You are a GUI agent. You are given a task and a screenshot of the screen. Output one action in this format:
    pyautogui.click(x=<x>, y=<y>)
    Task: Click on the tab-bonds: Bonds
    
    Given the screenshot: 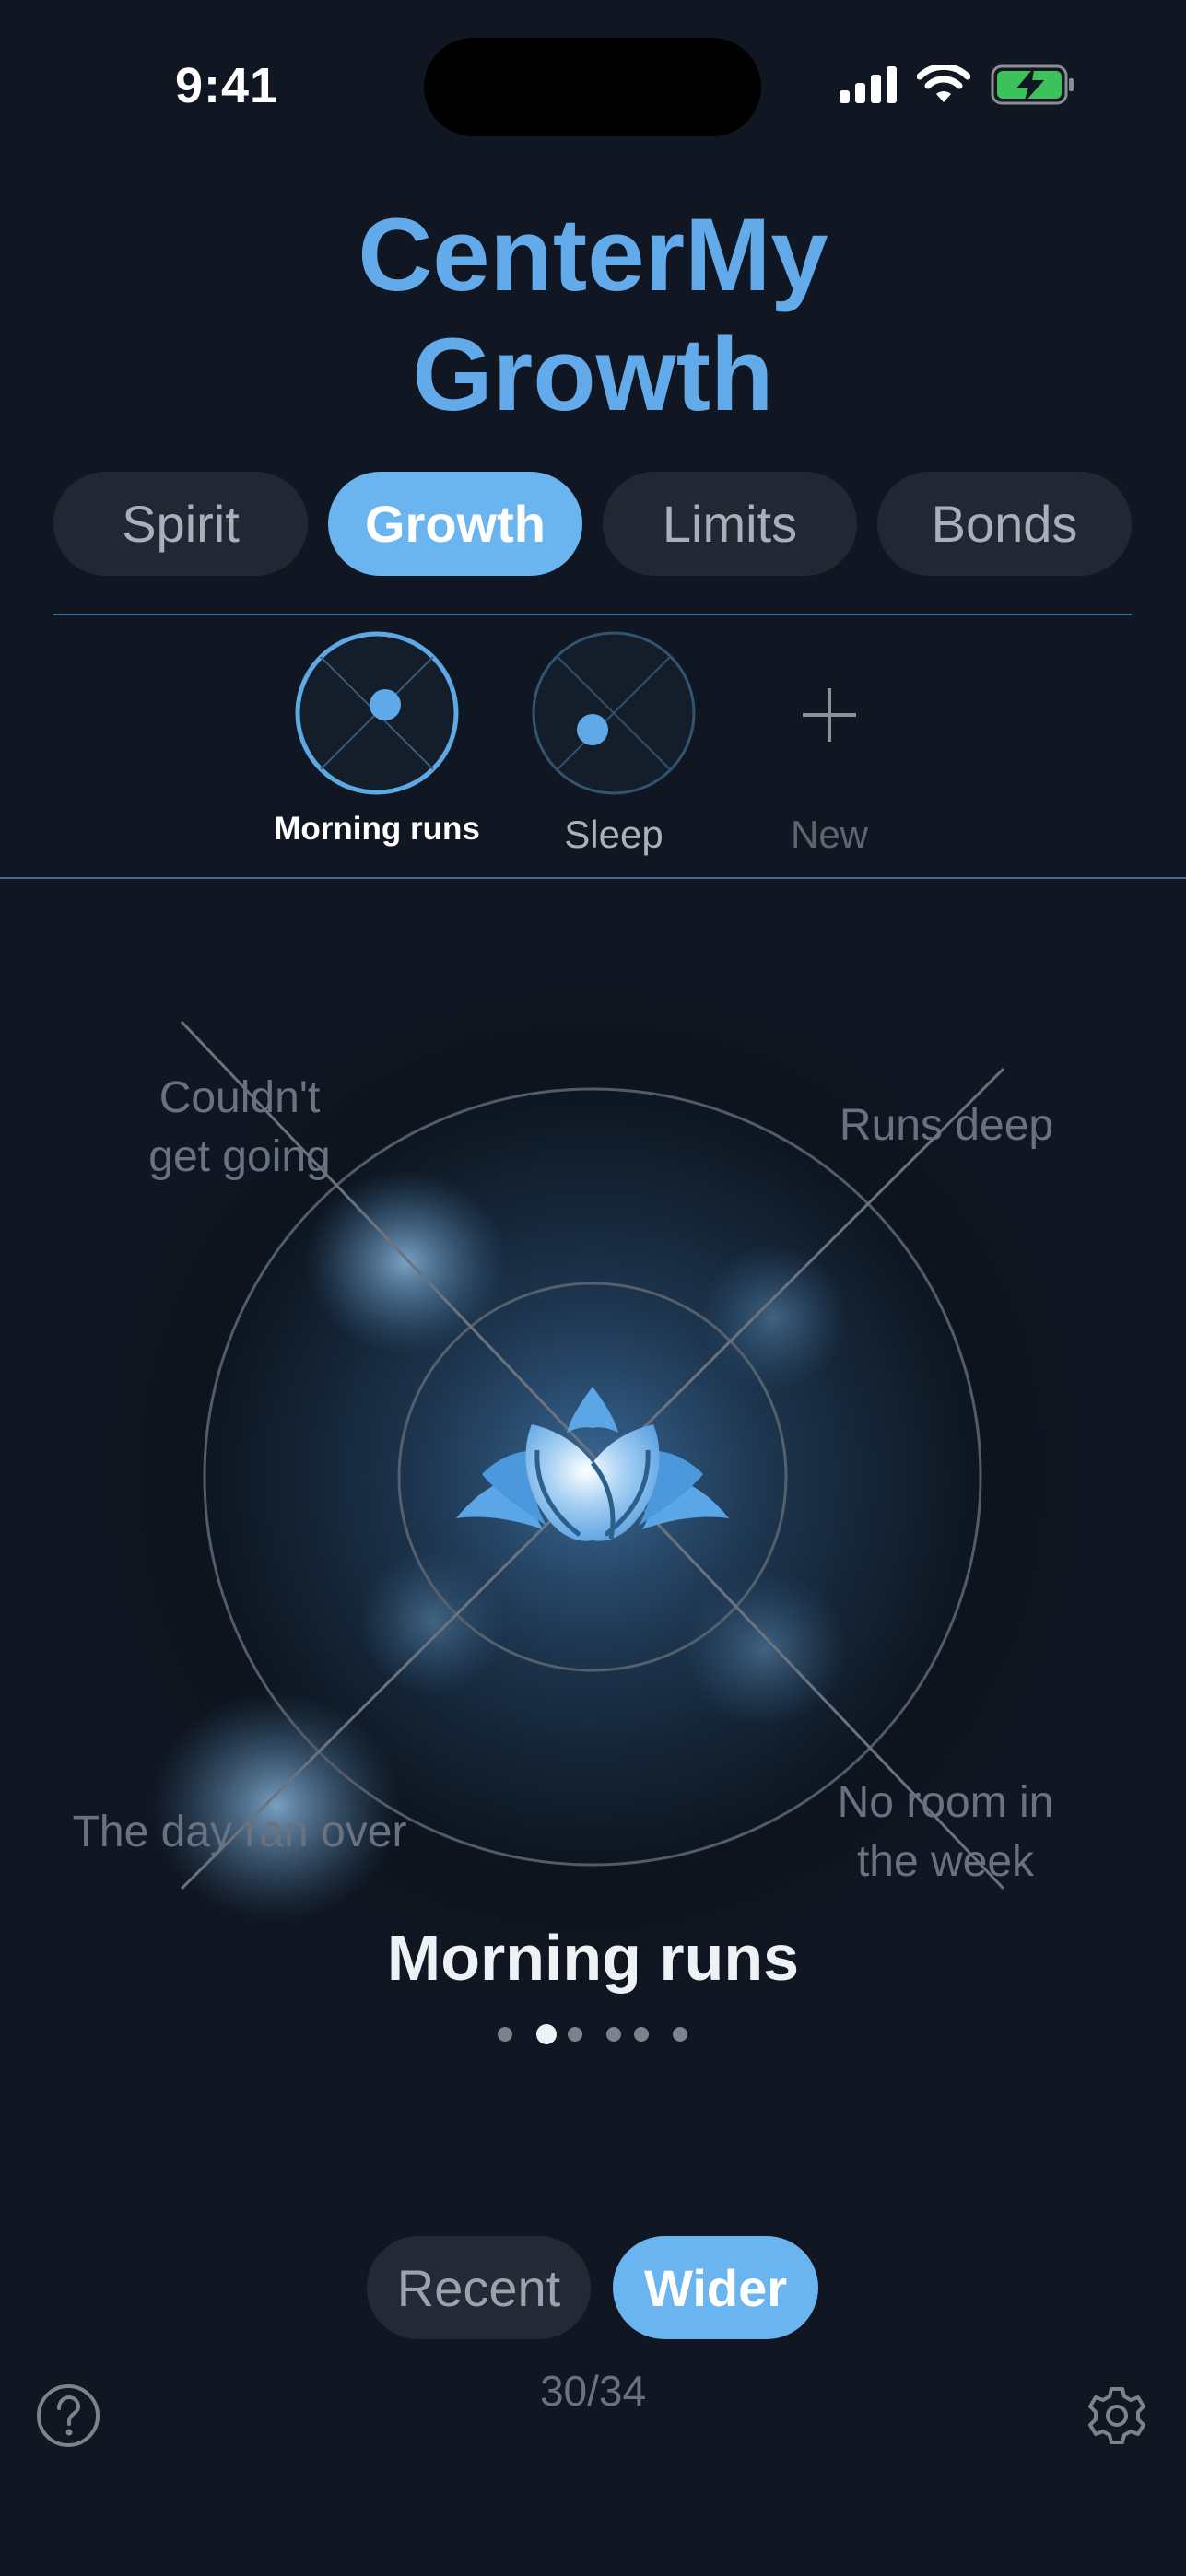 What is the action you would take?
    pyautogui.click(x=1004, y=524)
    